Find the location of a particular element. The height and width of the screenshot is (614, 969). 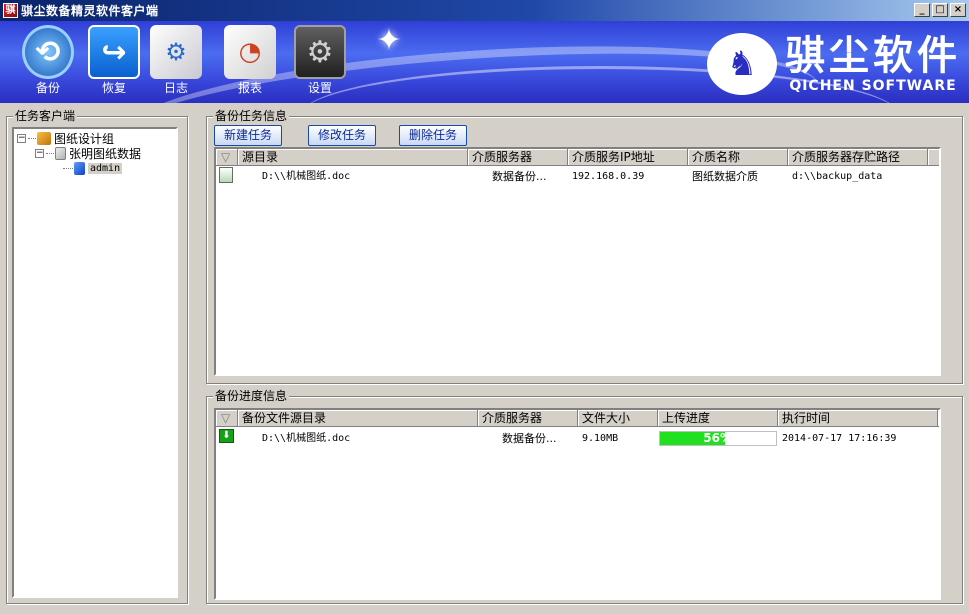

tree-node-dataset: − 张明图纸数据 is located at coordinates (95, 153).